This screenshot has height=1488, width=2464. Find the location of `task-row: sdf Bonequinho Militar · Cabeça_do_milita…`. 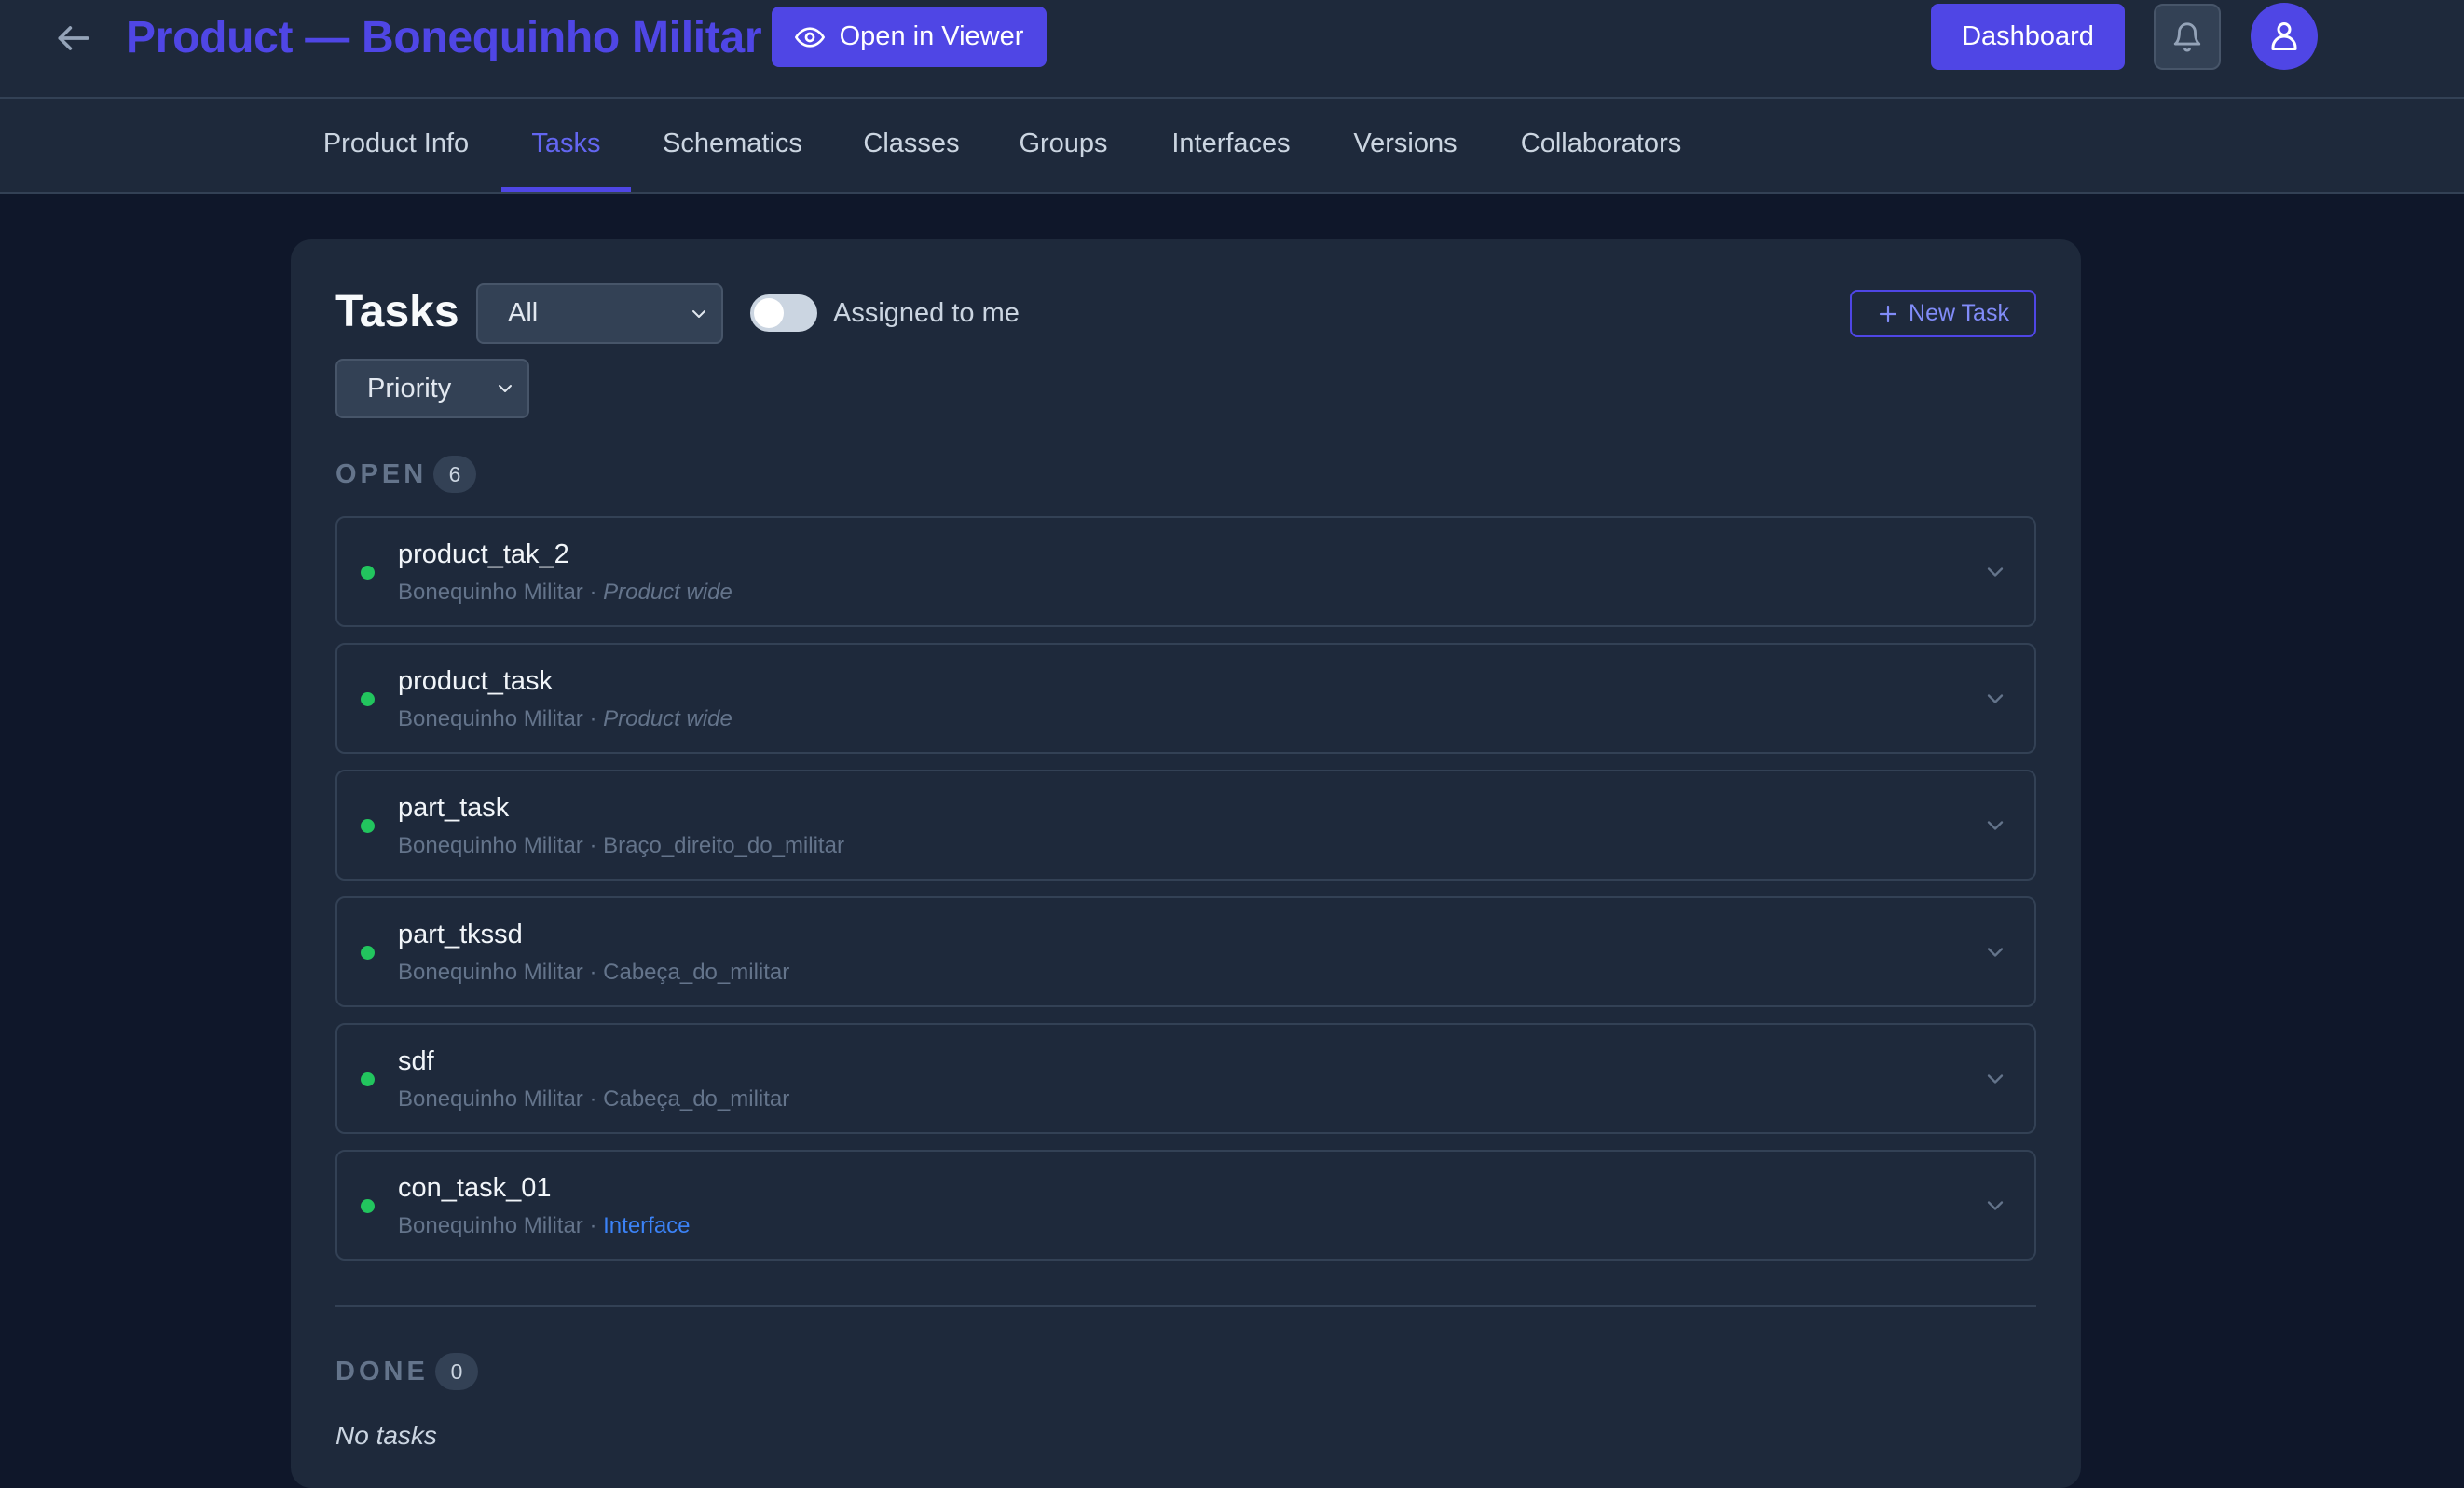

task-row: sdf Bonequinho Militar · Cabeça_do_milita… is located at coordinates (1185, 1078).